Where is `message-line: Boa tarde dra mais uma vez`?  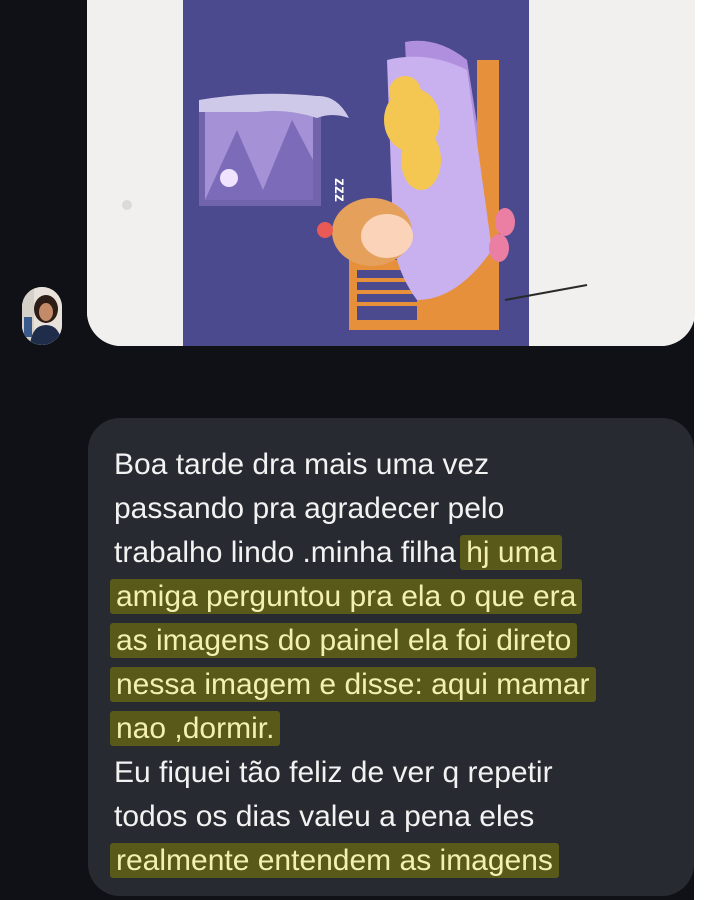
message-line: Boa tarde dra mais uma vez is located at coordinates (302, 464).